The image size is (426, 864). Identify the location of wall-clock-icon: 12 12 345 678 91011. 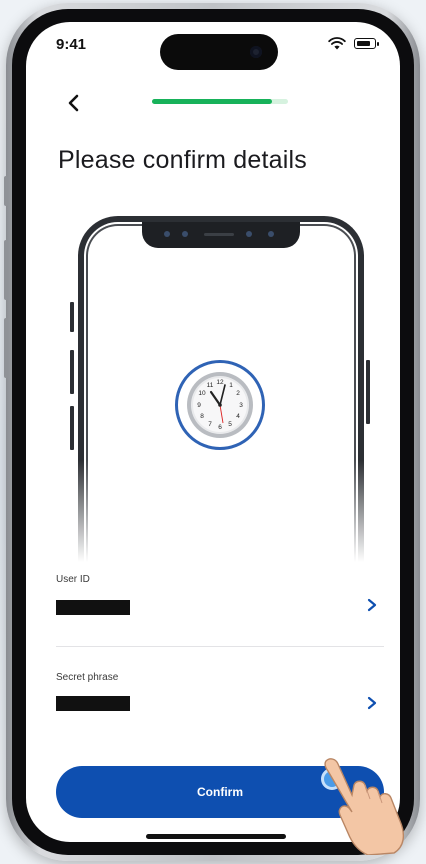
(220, 405).